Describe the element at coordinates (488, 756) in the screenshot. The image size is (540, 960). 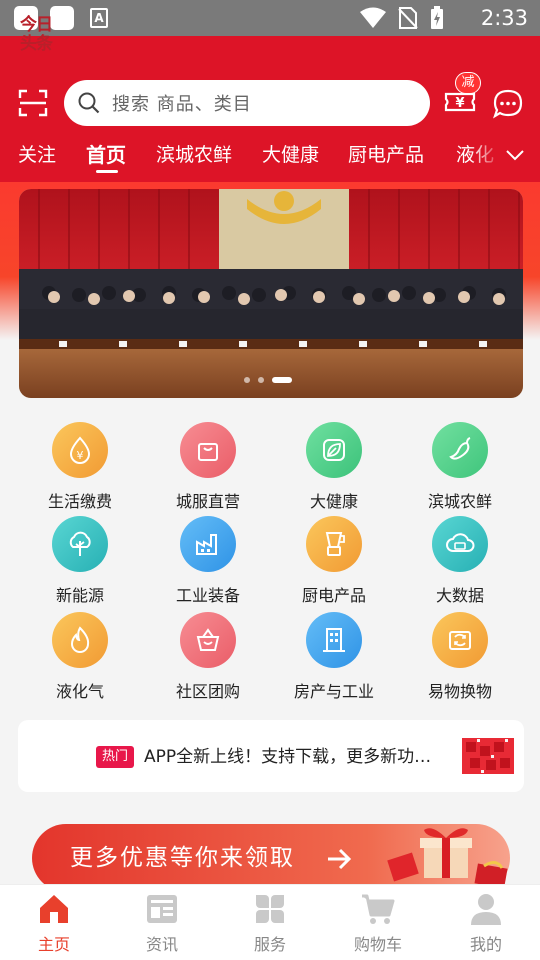
I see `cube-decoration-icon` at that location.